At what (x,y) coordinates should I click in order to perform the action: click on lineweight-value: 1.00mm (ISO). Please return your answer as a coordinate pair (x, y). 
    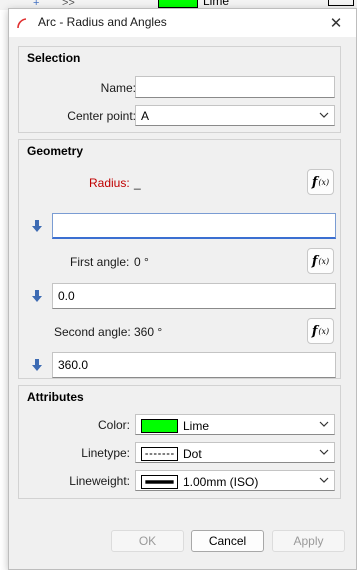
    Looking at the image, I should click on (221, 482).